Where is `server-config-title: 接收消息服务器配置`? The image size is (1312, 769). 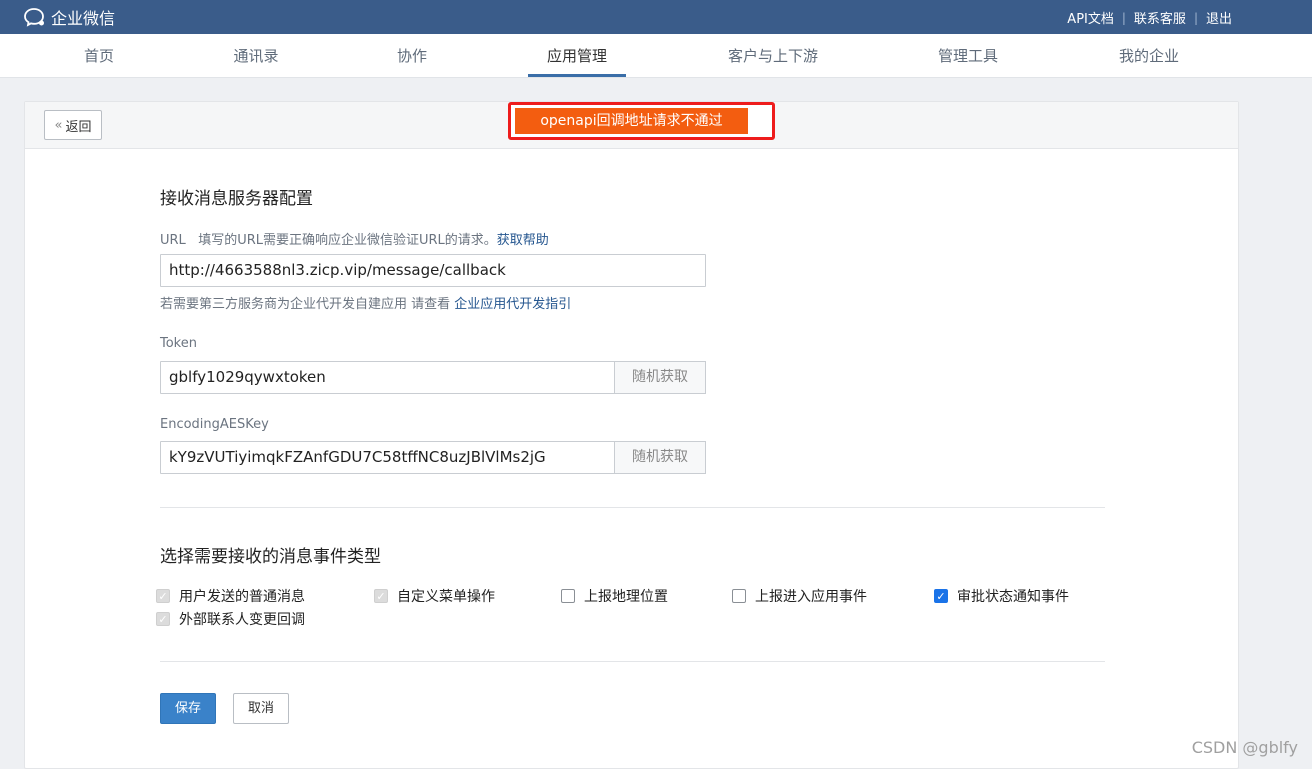 server-config-title: 接收消息服务器配置 is located at coordinates (236, 199).